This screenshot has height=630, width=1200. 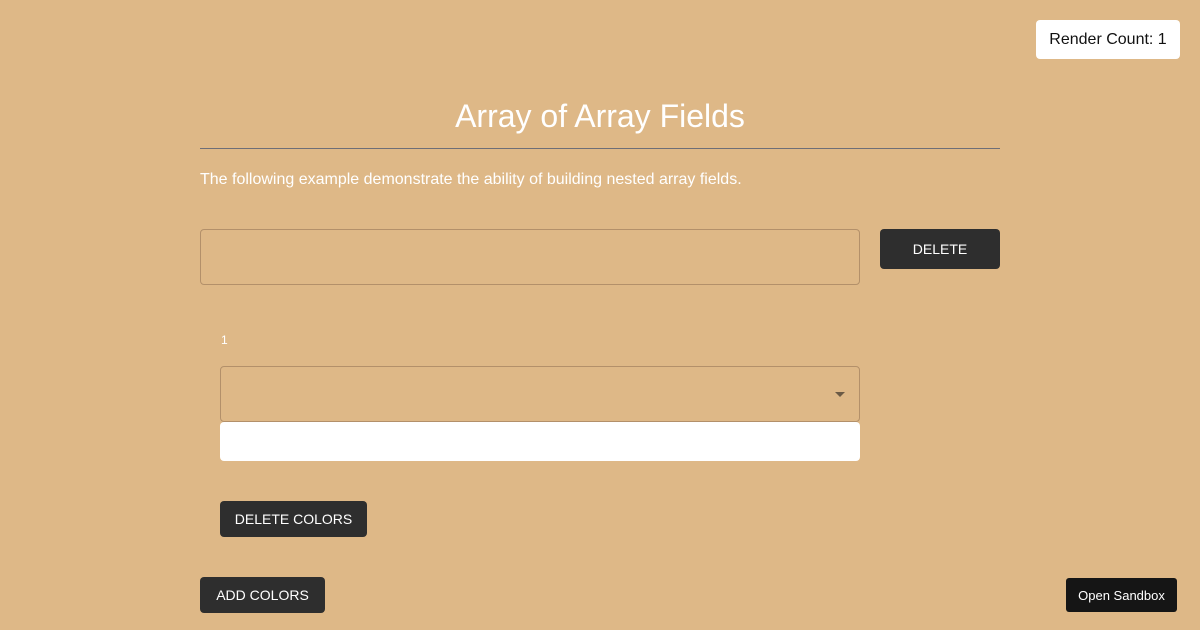 What do you see at coordinates (530, 257) in the screenshot?
I see `array-item-input` at bounding box center [530, 257].